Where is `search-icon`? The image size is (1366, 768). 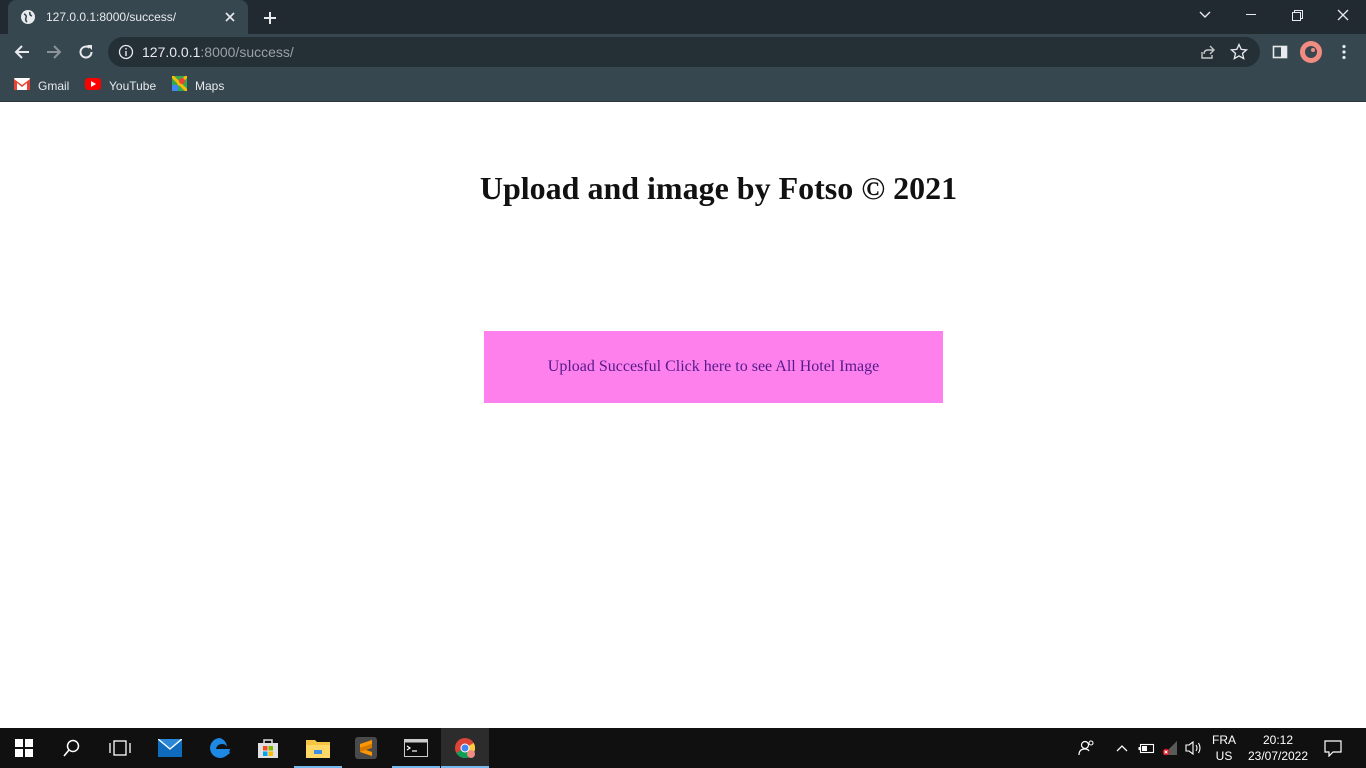 search-icon is located at coordinates (72, 748).